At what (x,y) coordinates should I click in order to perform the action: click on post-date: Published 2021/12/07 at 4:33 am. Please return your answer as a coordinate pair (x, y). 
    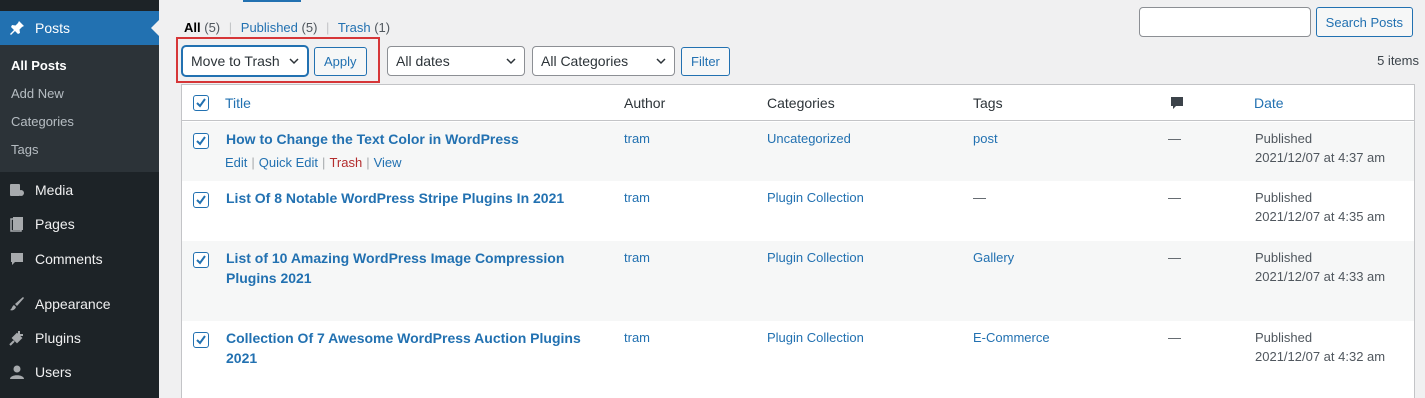
    Looking at the image, I should click on (1320, 267).